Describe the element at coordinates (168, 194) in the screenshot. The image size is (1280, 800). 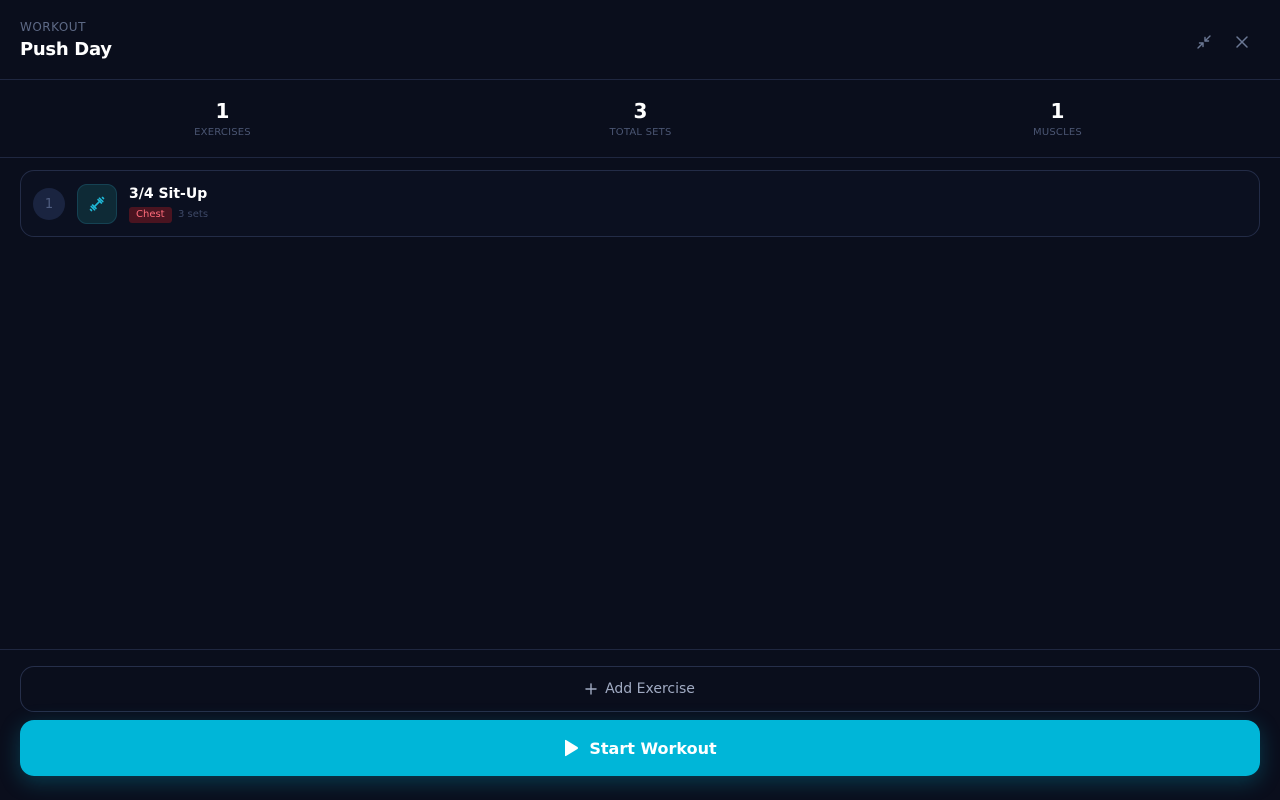
I see `exercise-name: 3/4 Sit-Up` at that location.